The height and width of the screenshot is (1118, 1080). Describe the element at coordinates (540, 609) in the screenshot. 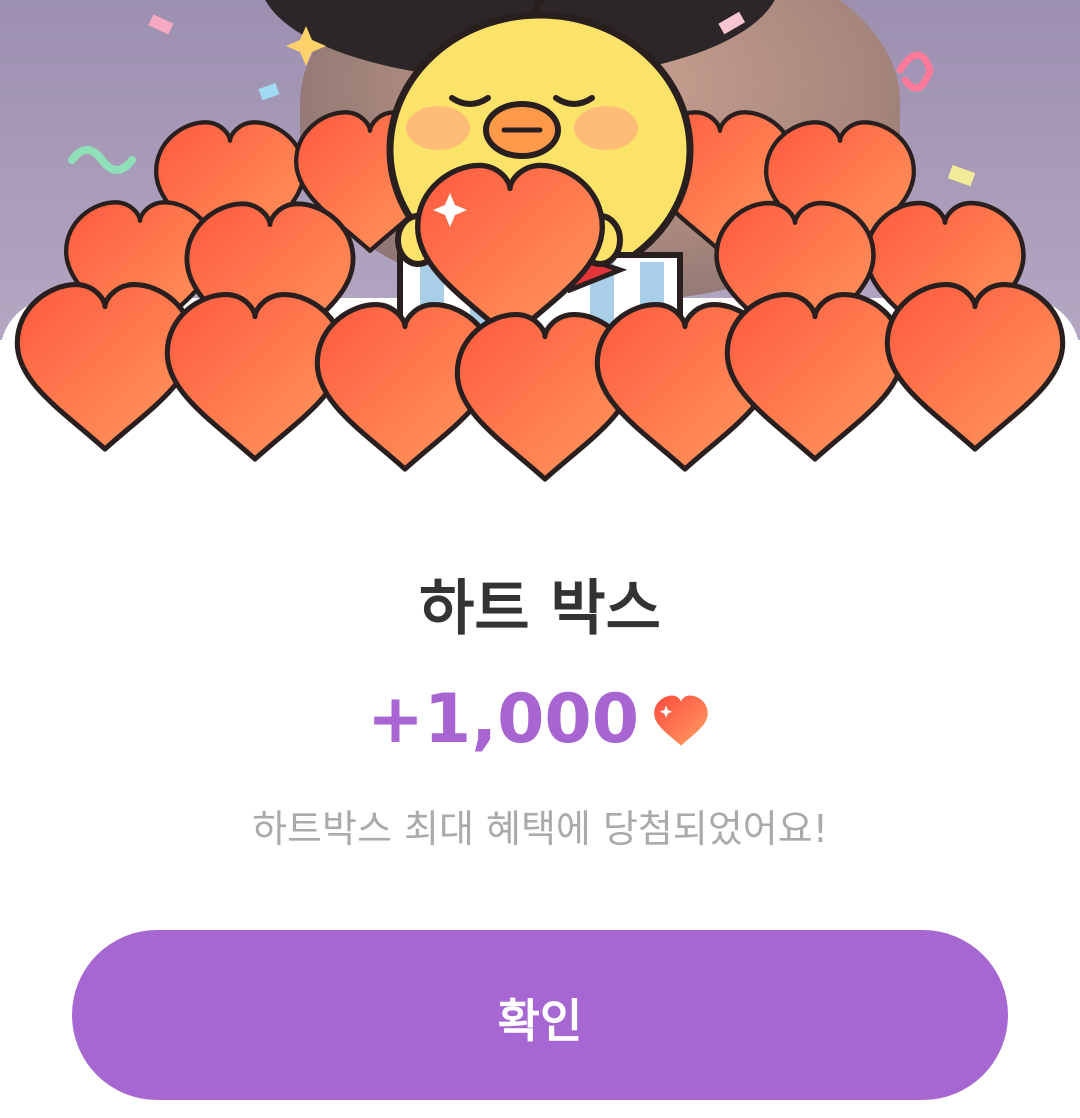

I see `dialog-title: 하트 박스` at that location.